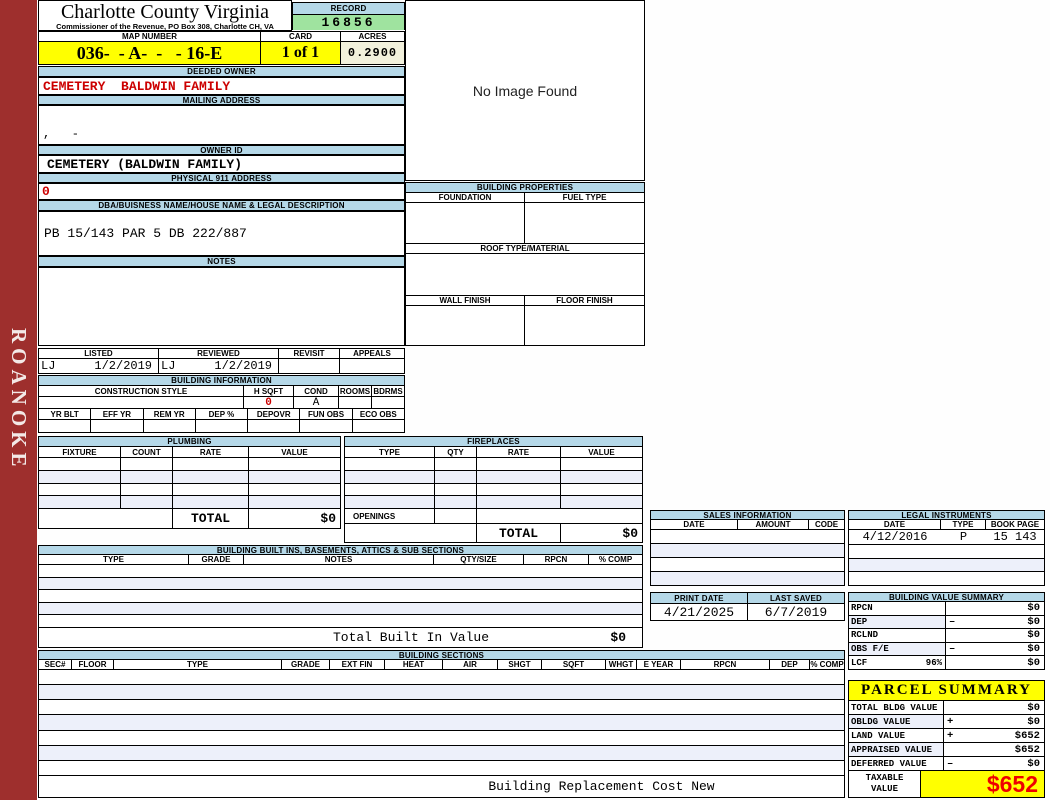 The width and height of the screenshot is (1050, 800). What do you see at coordinates (699, 598) in the screenshot?
I see `print-date-header: PRINT DATE` at bounding box center [699, 598].